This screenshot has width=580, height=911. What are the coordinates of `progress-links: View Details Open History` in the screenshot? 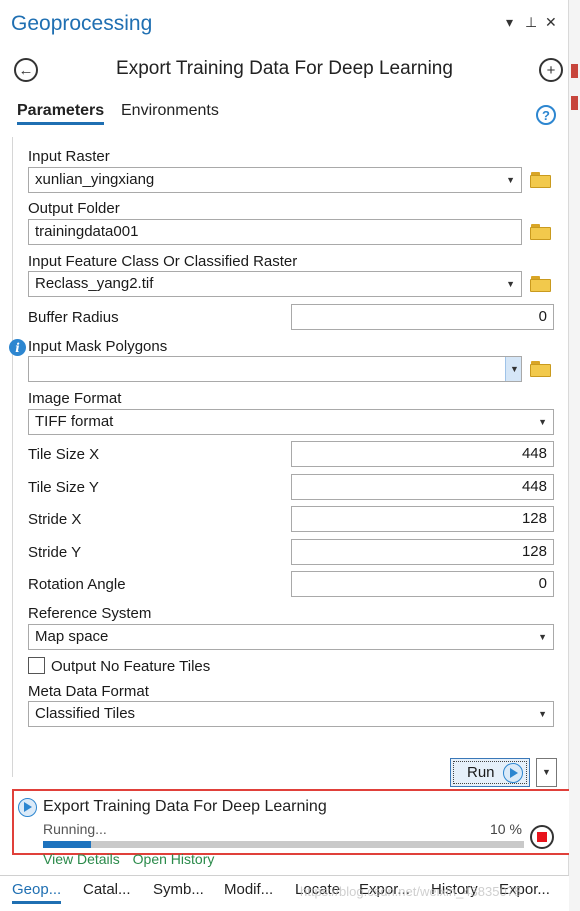 It's located at (133, 859).